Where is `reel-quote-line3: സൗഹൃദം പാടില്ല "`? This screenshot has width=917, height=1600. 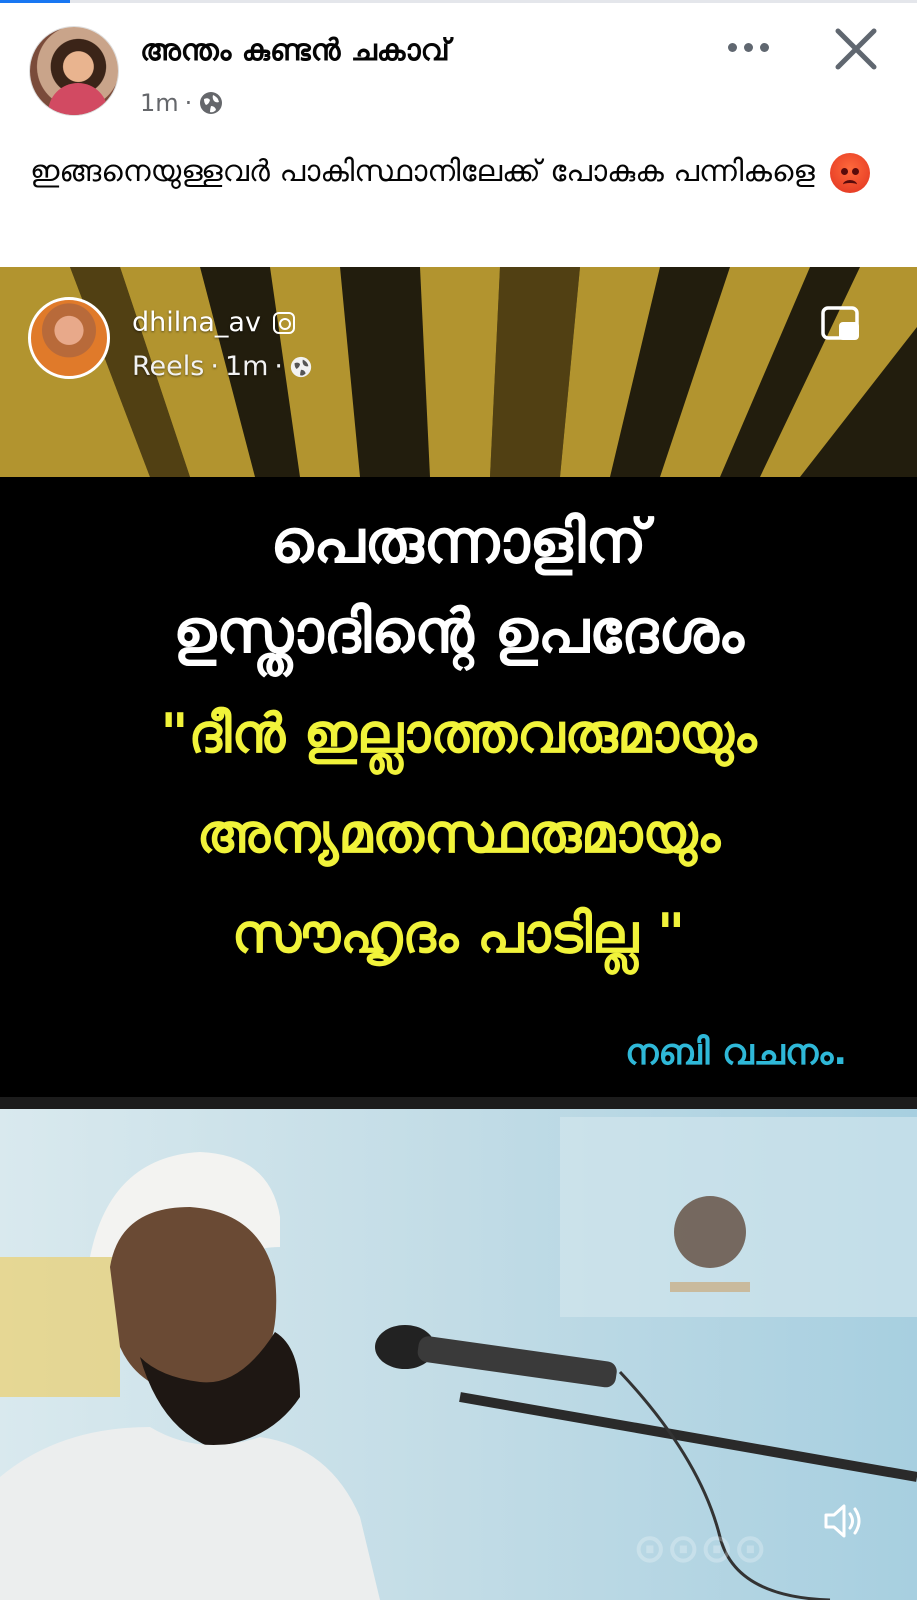
reel-quote-line3: സൗഹൃദം പാടില്ല " is located at coordinates (458, 933).